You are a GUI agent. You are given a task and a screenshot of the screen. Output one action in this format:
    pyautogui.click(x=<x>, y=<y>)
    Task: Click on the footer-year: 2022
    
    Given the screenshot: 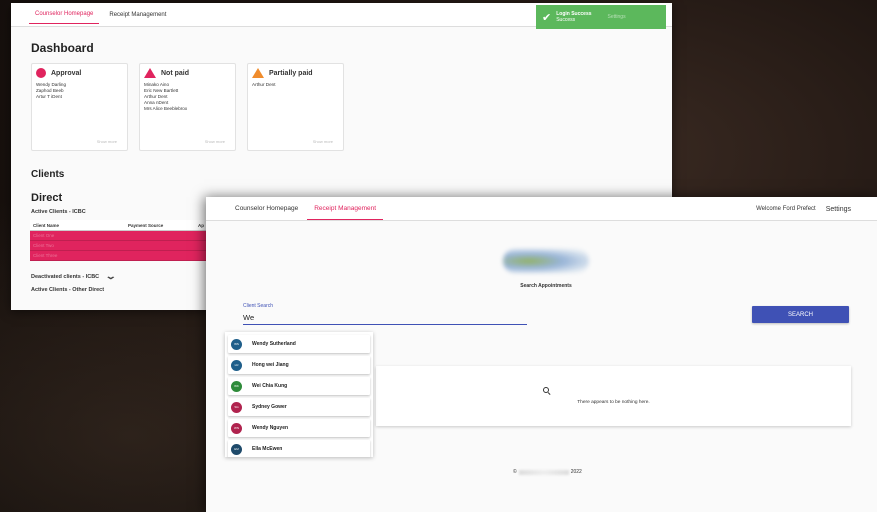 What is the action you would take?
    pyautogui.click(x=576, y=472)
    